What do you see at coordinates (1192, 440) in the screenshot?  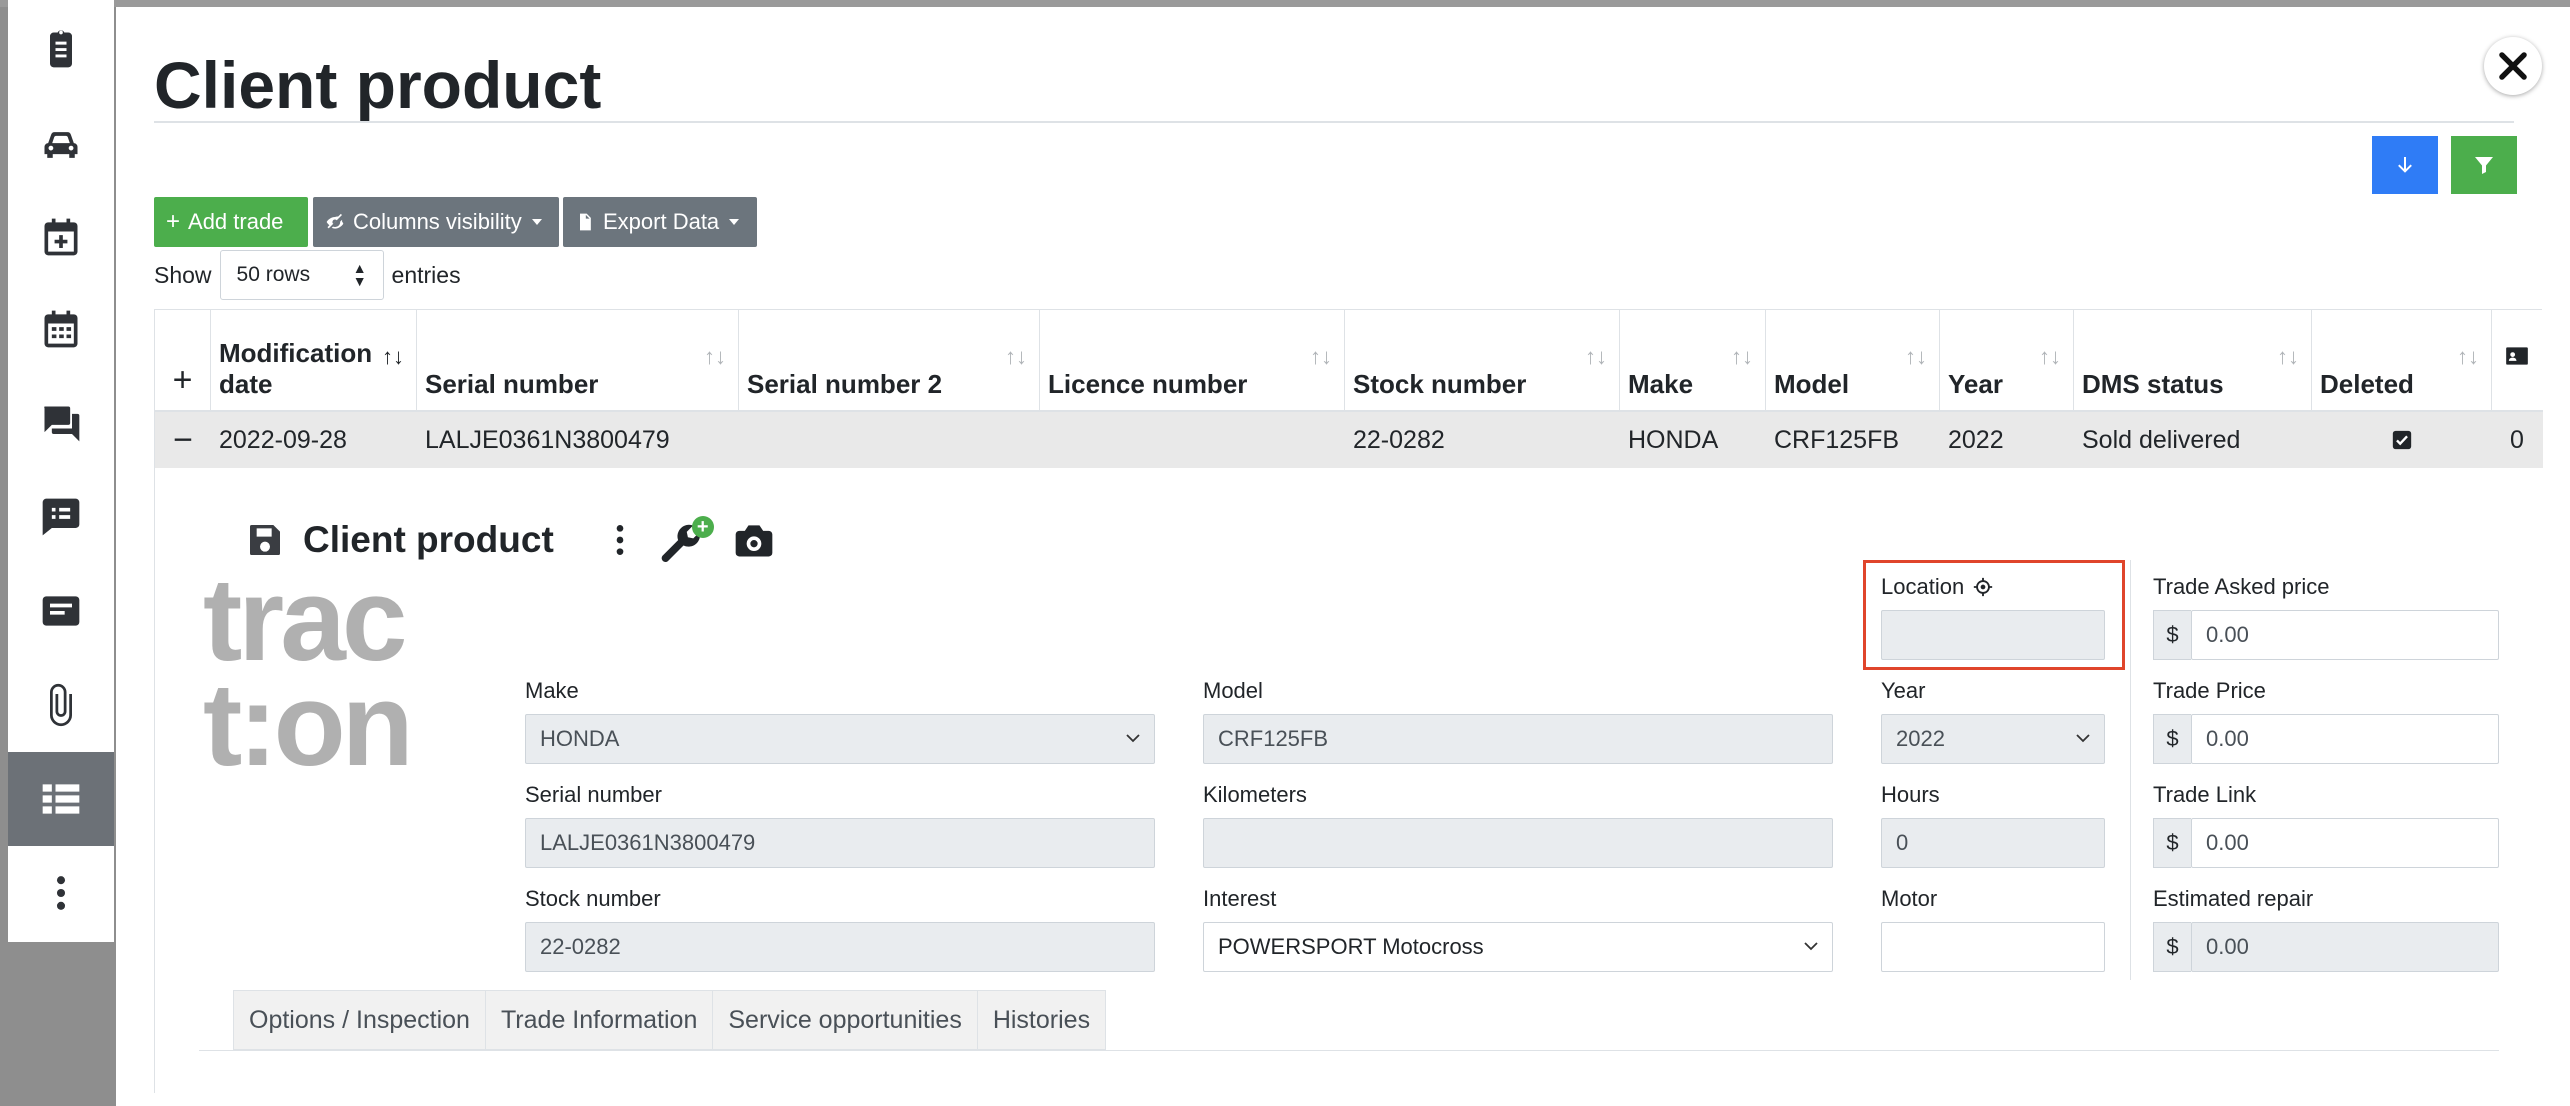 I see `cell-licence-number` at bounding box center [1192, 440].